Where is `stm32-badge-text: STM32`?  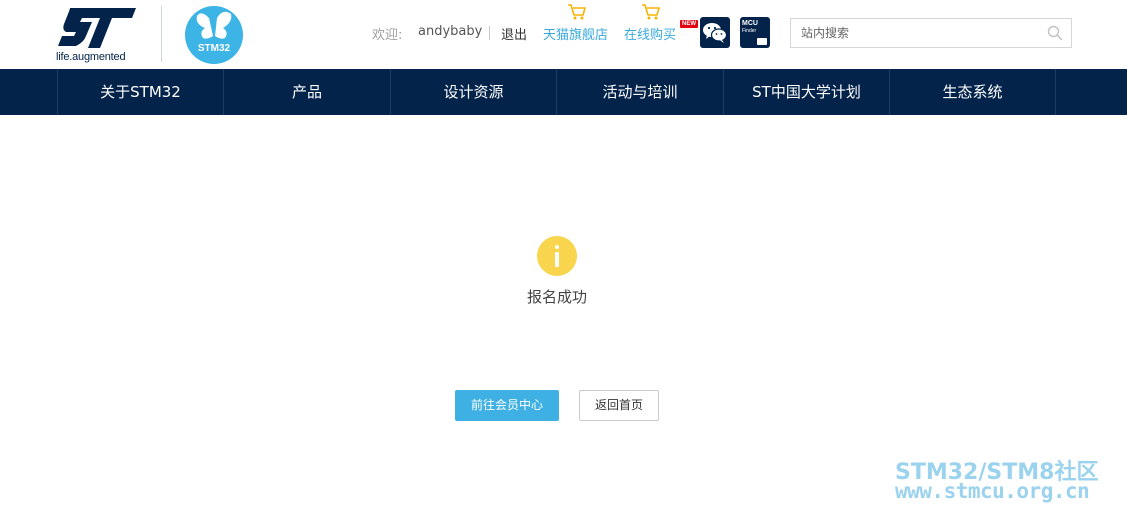 stm32-badge-text: STM32 is located at coordinates (214, 48).